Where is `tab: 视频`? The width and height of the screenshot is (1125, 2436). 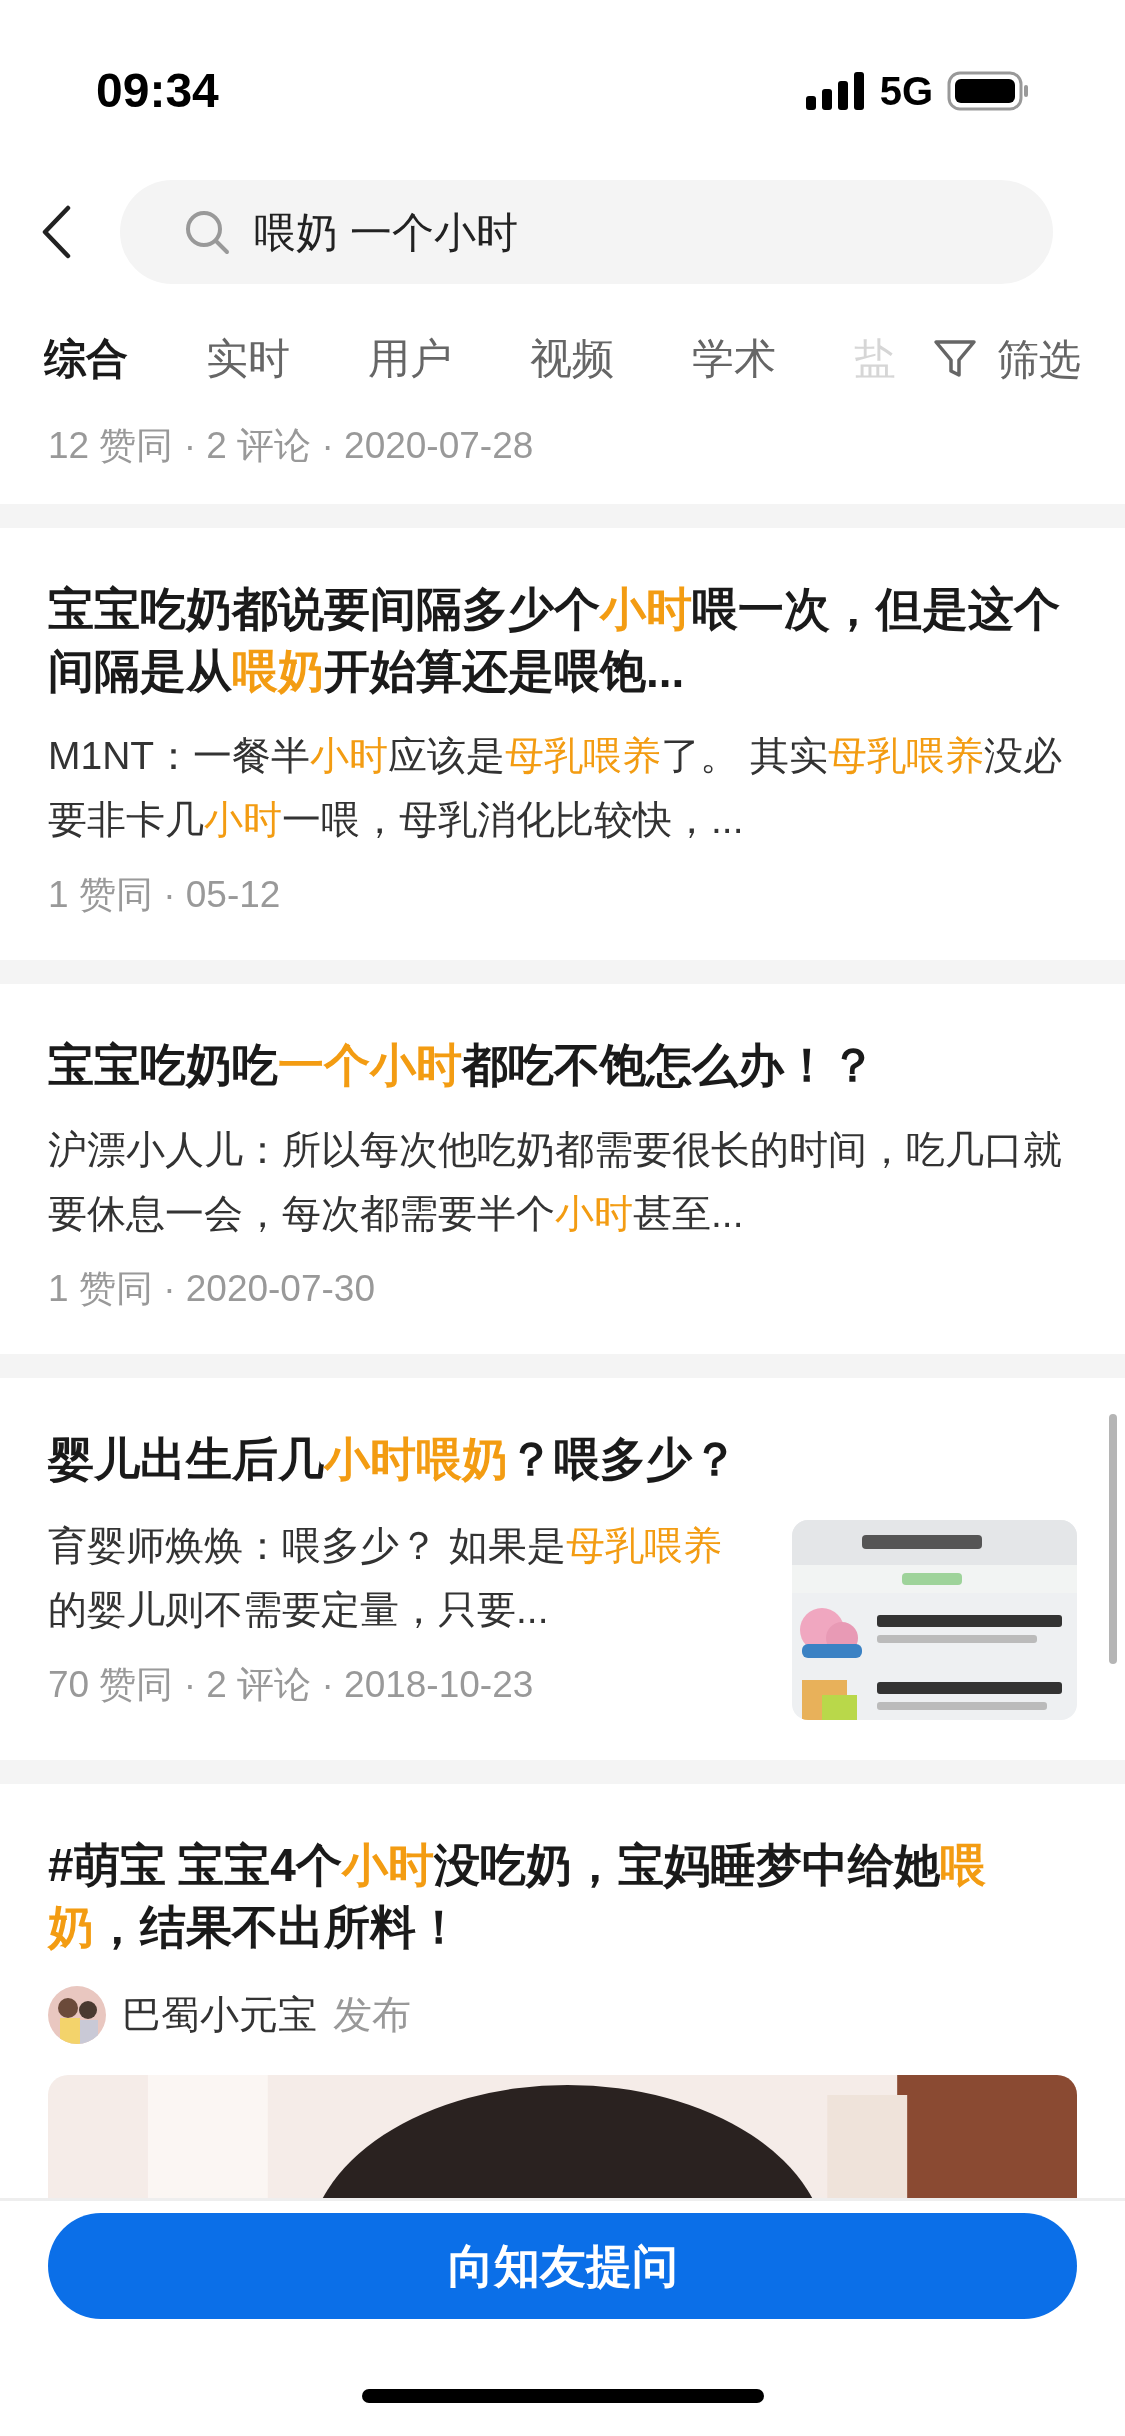
tab: 视频 is located at coordinates (572, 359).